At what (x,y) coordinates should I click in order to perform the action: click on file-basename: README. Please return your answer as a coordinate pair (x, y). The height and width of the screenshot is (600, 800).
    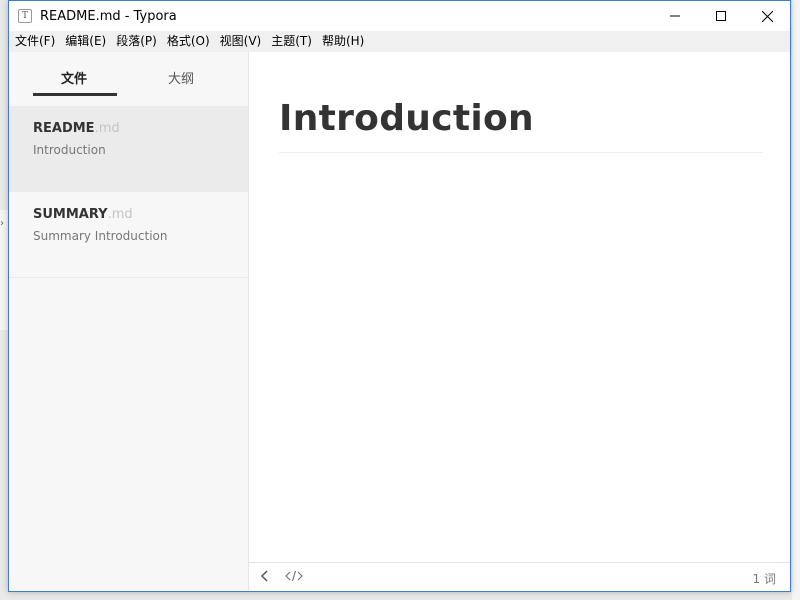
    Looking at the image, I should click on (64, 128).